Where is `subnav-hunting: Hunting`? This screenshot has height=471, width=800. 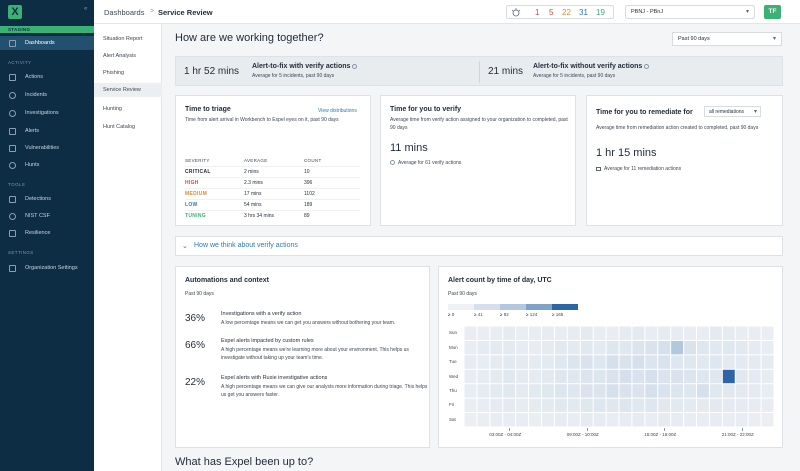 subnav-hunting: Hunting is located at coordinates (128, 109).